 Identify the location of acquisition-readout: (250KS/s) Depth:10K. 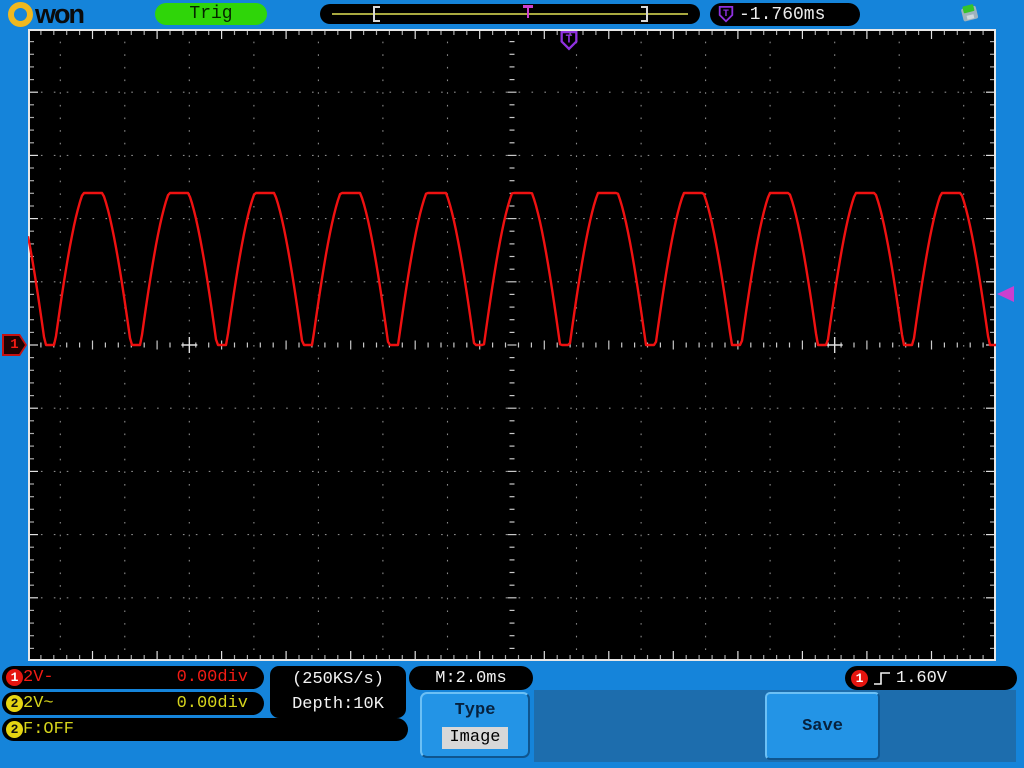
(338, 692).